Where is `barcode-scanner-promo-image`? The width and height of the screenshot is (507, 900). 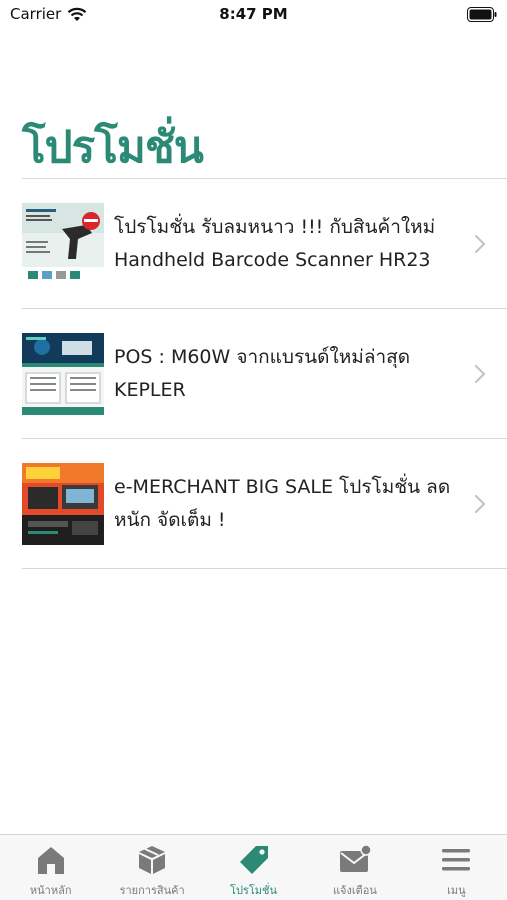 barcode-scanner-promo-image is located at coordinates (63, 243).